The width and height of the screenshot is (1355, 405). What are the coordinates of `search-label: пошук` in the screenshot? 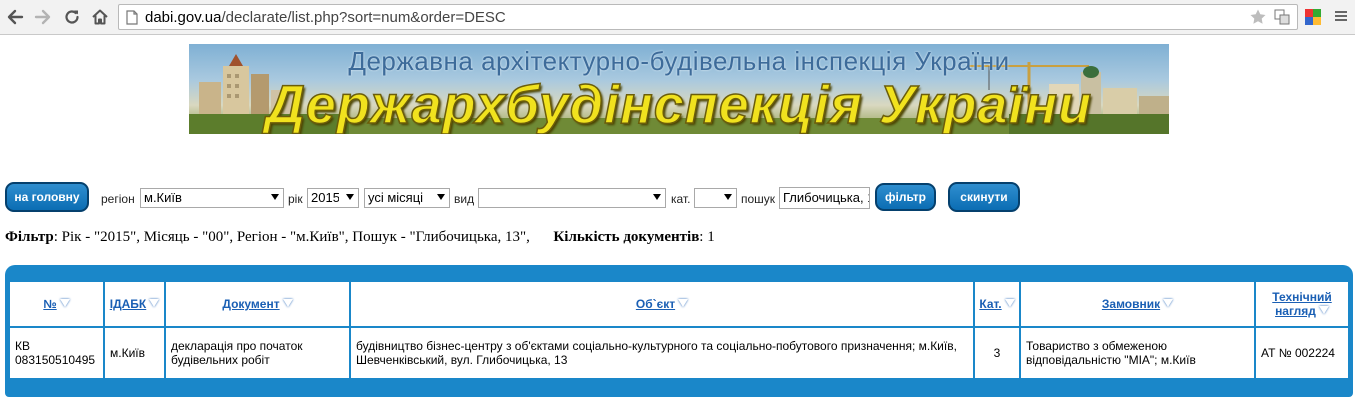 It's located at (758, 199).